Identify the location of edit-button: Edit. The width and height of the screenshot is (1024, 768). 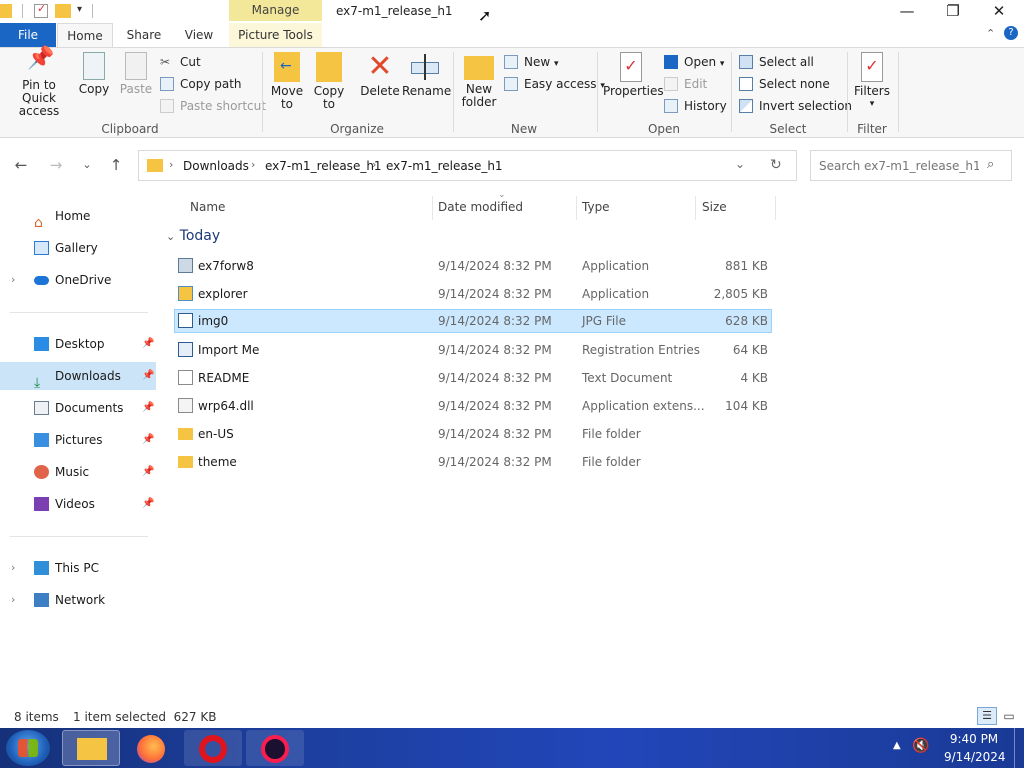
(685, 84).